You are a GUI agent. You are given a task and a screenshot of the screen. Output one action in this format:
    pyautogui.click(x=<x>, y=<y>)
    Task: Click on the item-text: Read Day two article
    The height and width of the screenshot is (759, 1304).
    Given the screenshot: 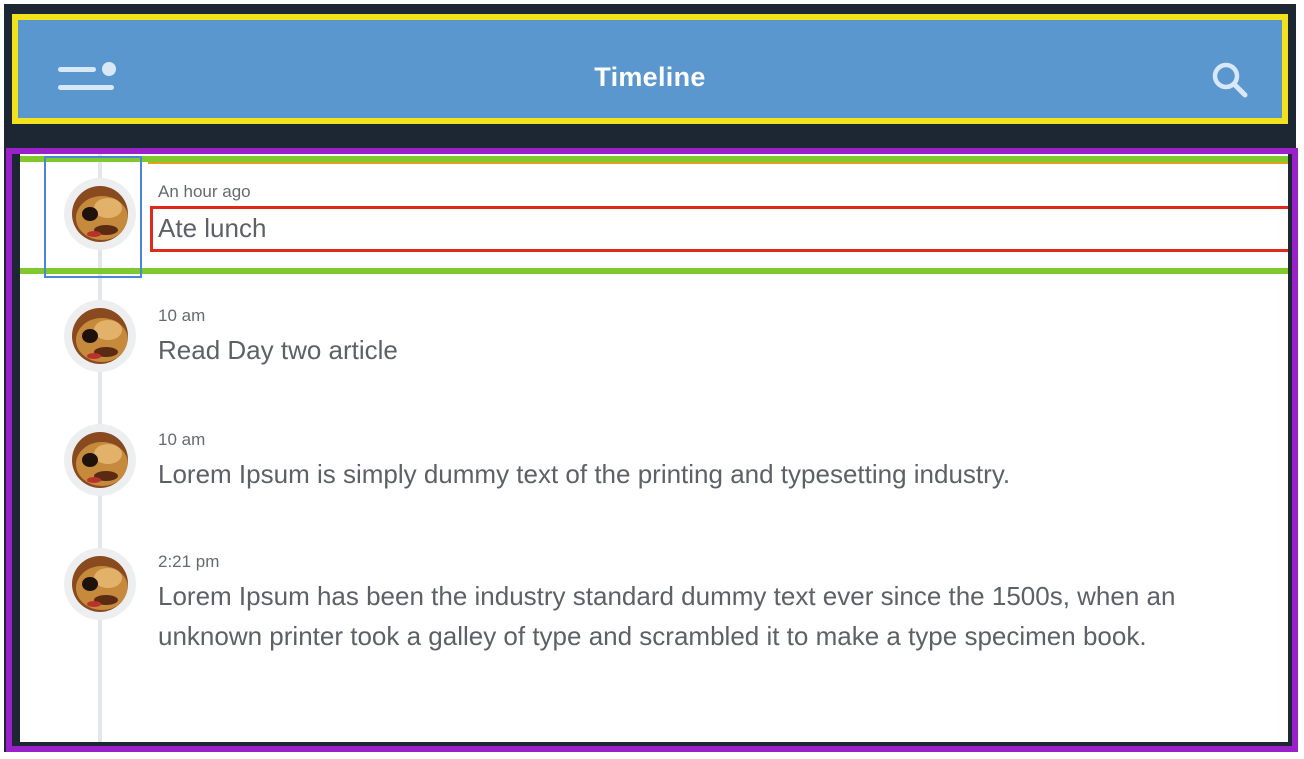 What is the action you would take?
    pyautogui.click(x=278, y=350)
    